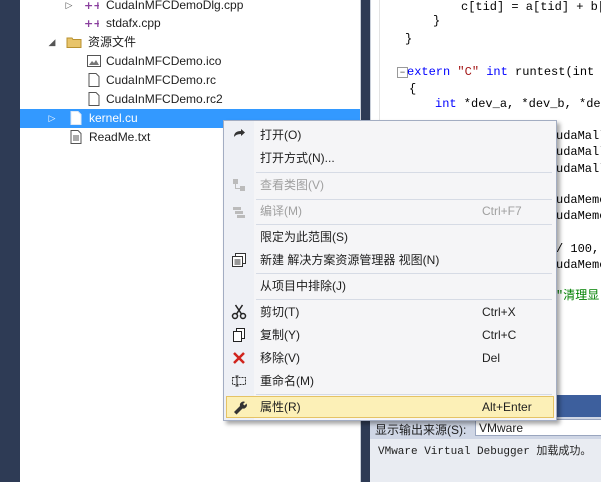 This screenshot has height=482, width=601. Describe the element at coordinates (76, 137) in the screenshot. I see `text-file-icon` at that location.